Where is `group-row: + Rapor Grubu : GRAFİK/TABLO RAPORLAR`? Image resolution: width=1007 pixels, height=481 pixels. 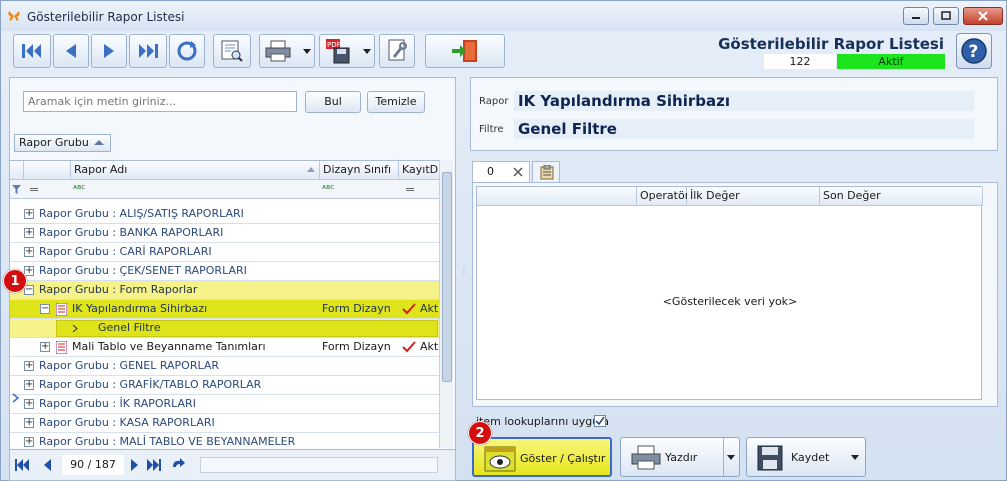
group-row: + Rapor Grubu : GRAFİK/TABLO RAPORLAR is located at coordinates (225, 385).